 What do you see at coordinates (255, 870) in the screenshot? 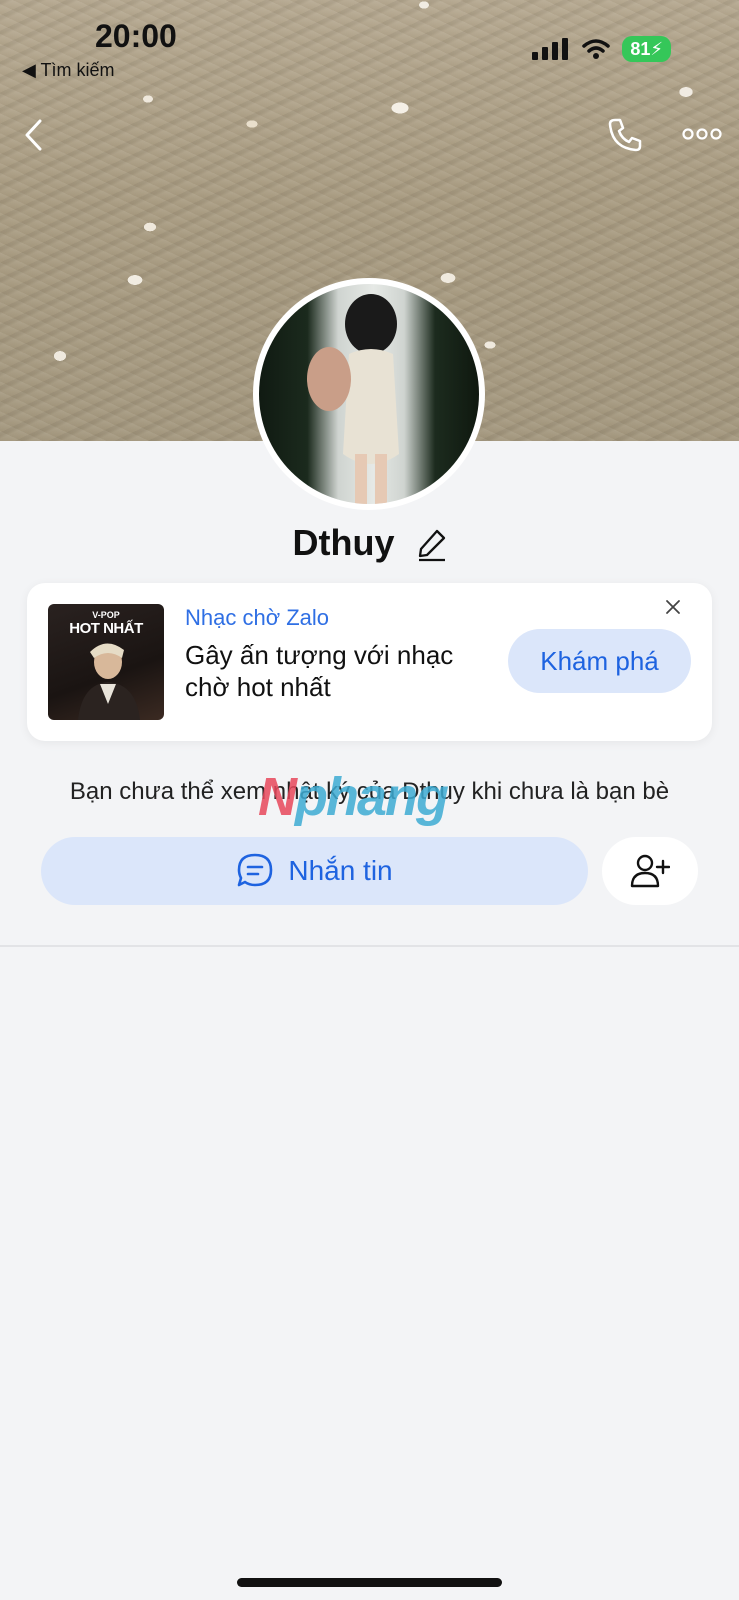
I see `chat-bubble-icon` at bounding box center [255, 870].